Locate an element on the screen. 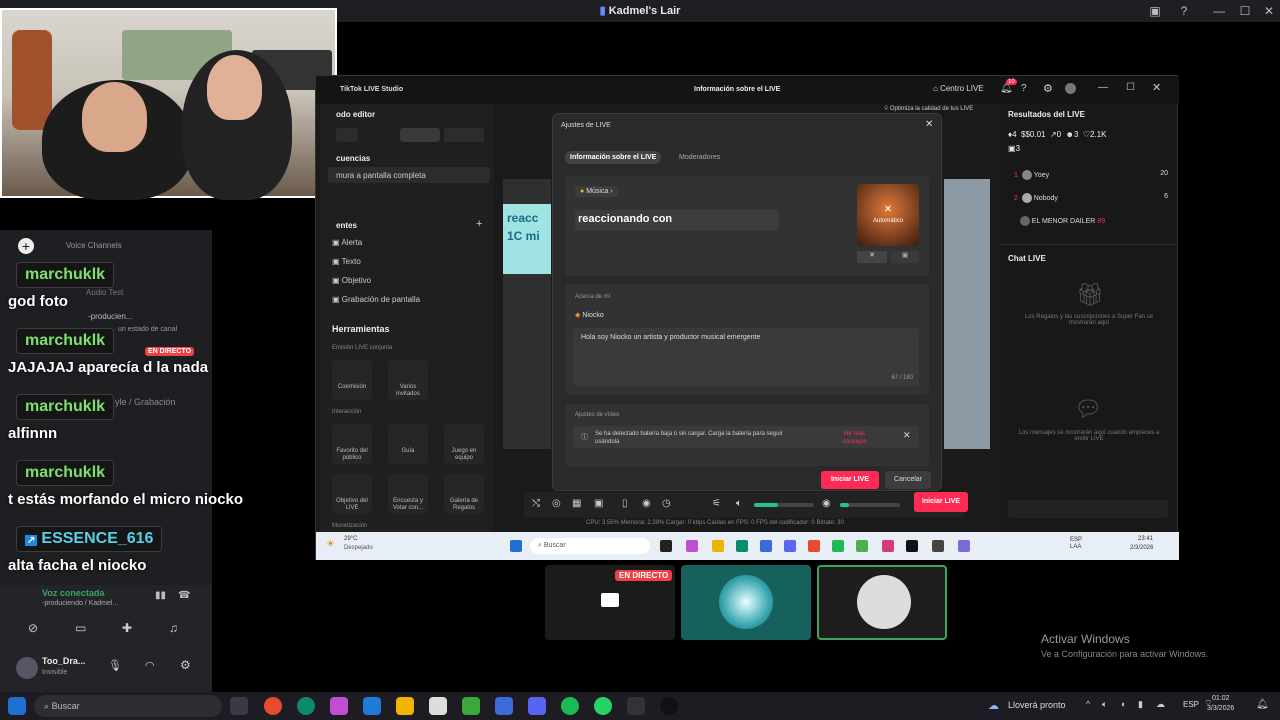  studio-center-title: Información sobre el LIVE is located at coordinates (737, 89).